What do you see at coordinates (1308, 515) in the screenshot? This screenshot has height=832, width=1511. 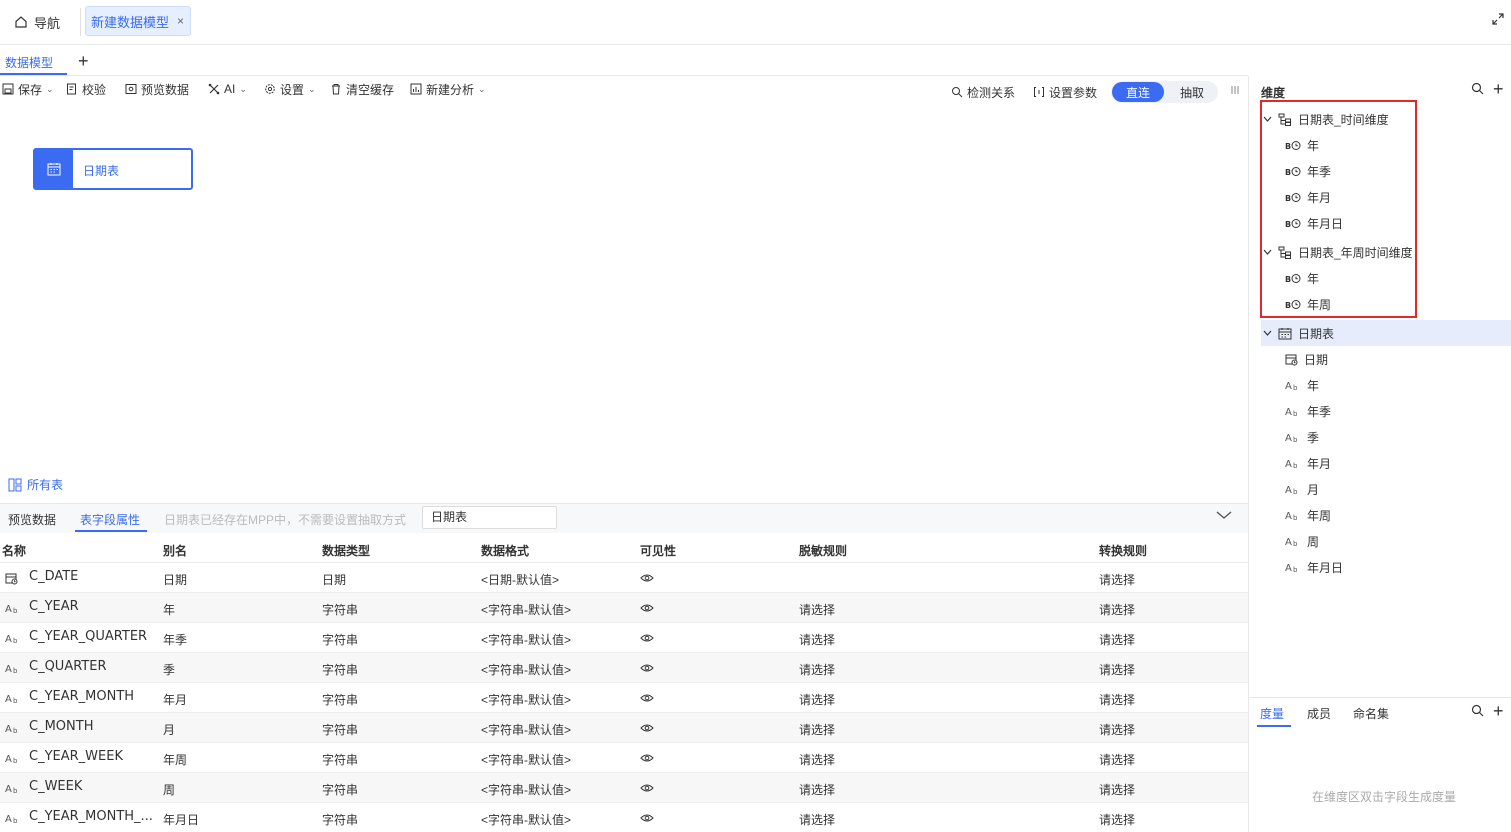 I see `dimension-field: Ab 年周` at bounding box center [1308, 515].